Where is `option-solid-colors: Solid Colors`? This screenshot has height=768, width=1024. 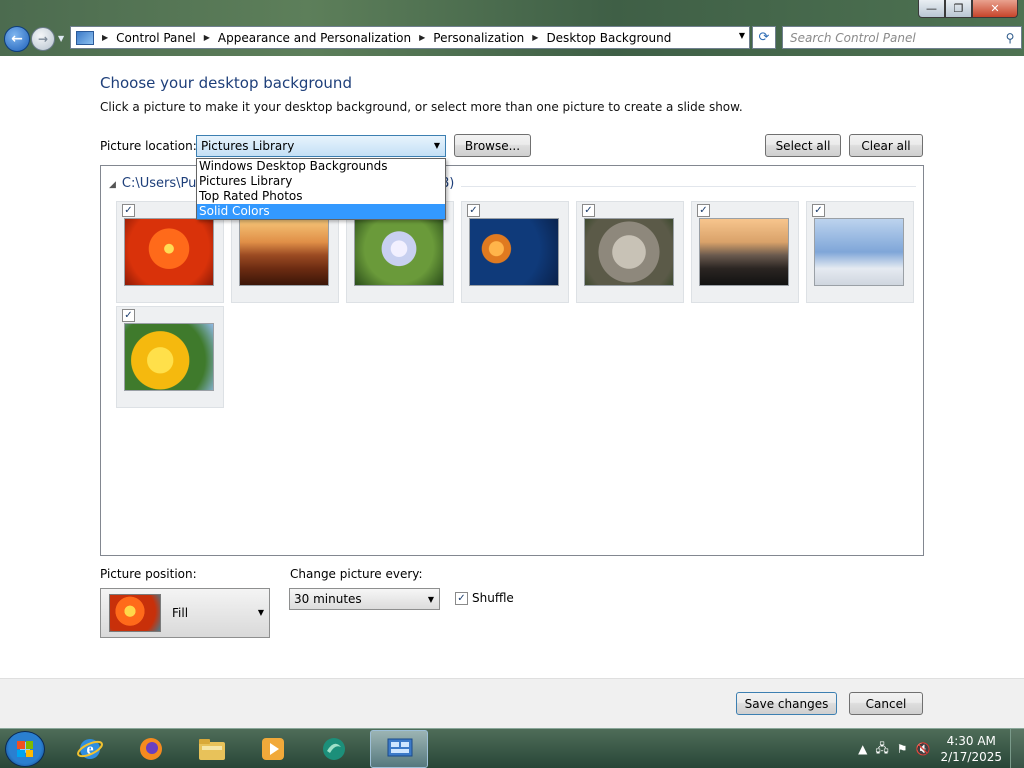
option-solid-colors: Solid Colors is located at coordinates (321, 211).